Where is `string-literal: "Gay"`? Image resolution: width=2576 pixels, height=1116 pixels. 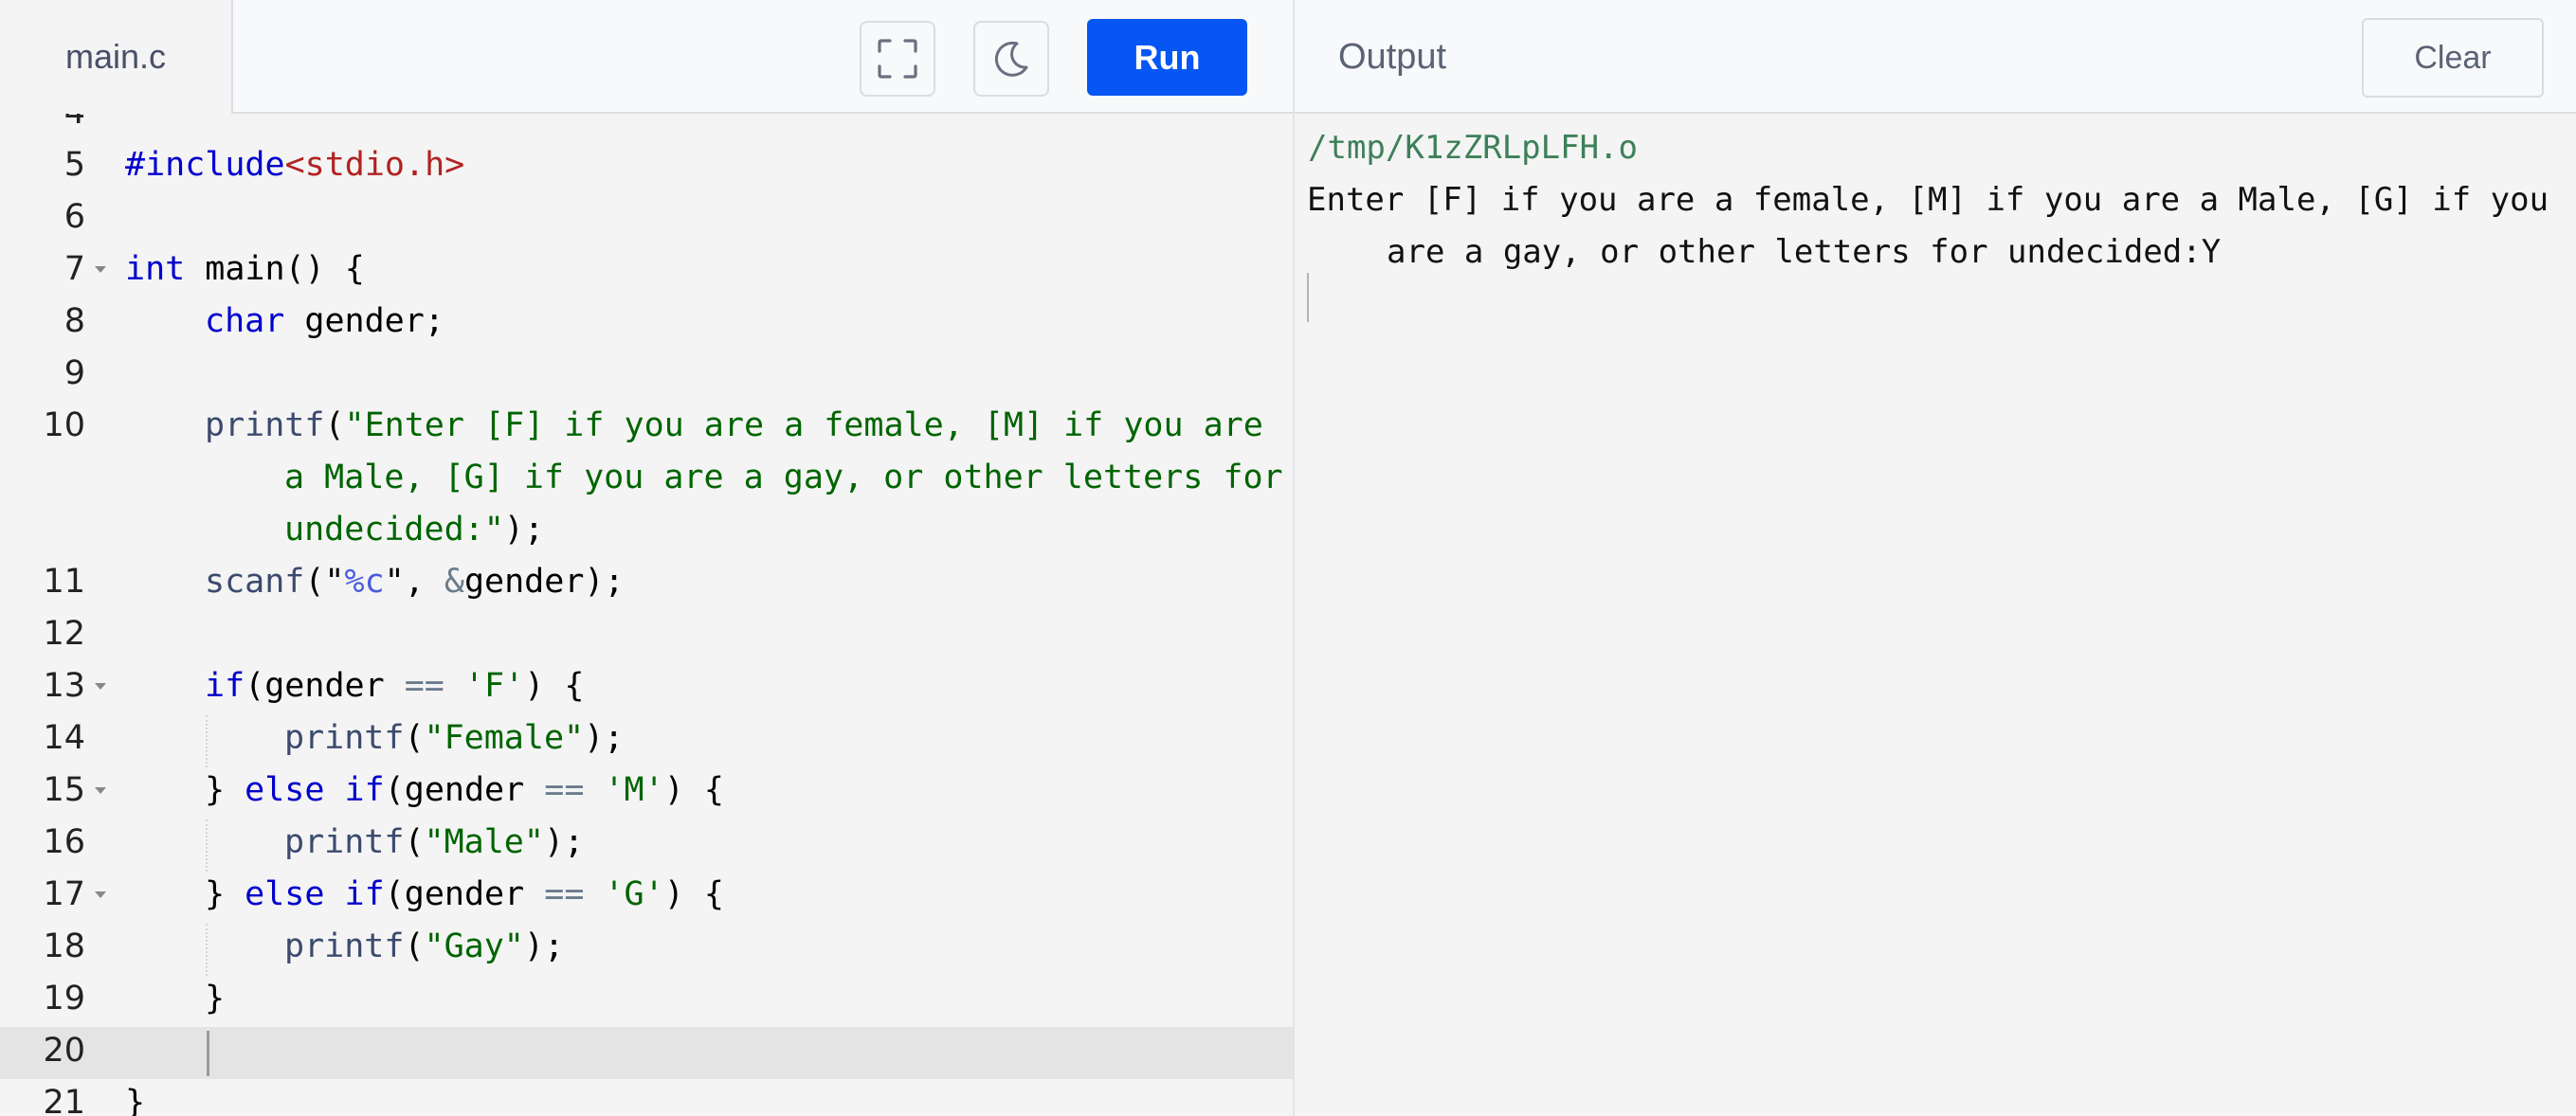
string-literal: "Gay" is located at coordinates (474, 946).